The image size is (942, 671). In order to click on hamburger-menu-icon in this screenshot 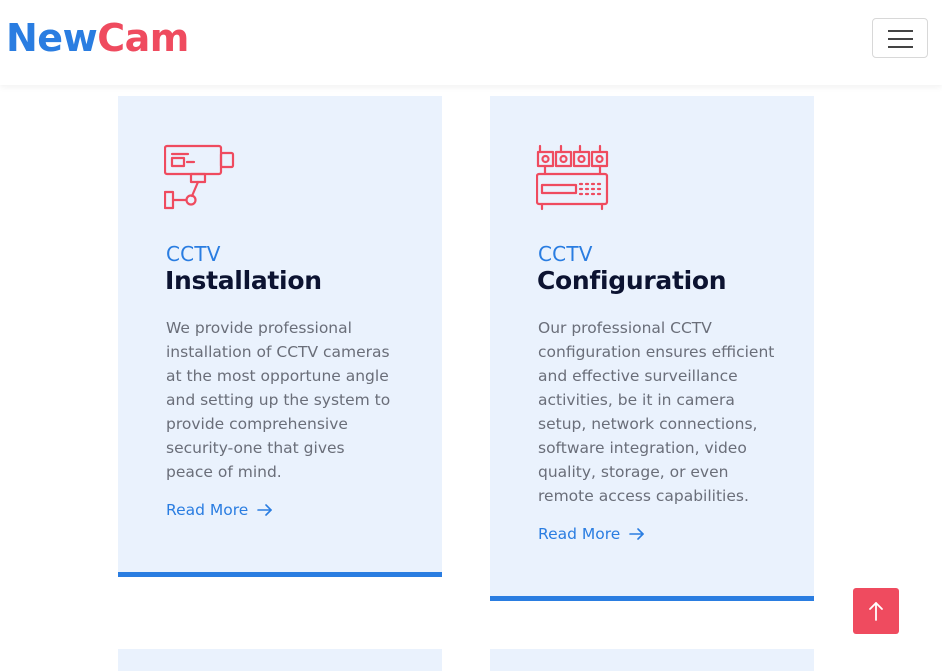, I will do `click(900, 31)`.